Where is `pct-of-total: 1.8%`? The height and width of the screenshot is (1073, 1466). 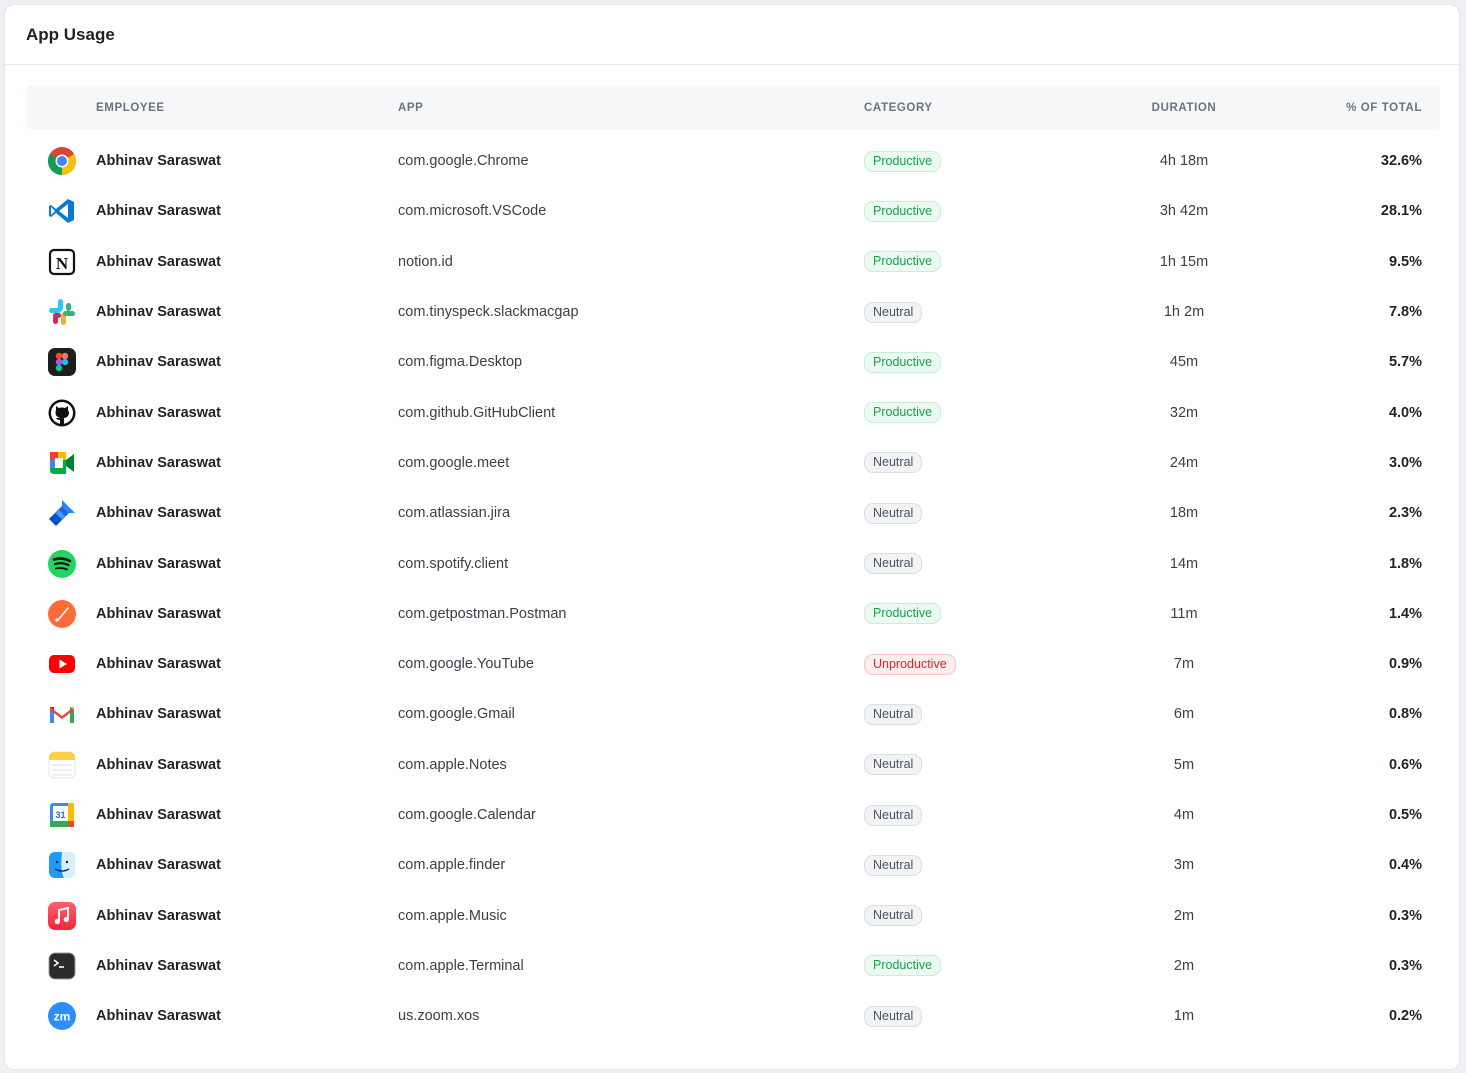 pct-of-total: 1.8% is located at coordinates (1405, 563).